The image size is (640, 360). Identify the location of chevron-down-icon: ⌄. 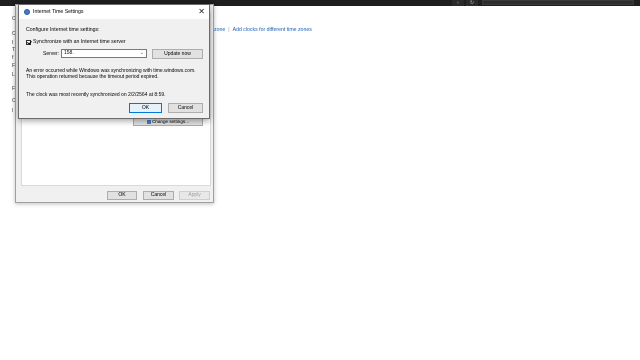
(142, 53).